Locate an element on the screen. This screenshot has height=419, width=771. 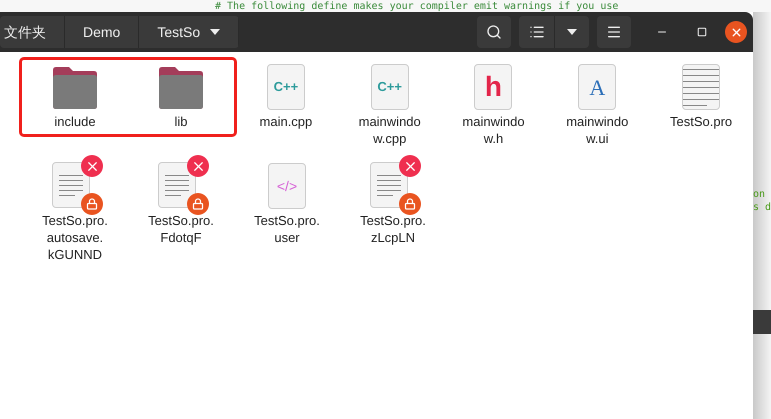
caret-icon is located at coordinates (572, 32).